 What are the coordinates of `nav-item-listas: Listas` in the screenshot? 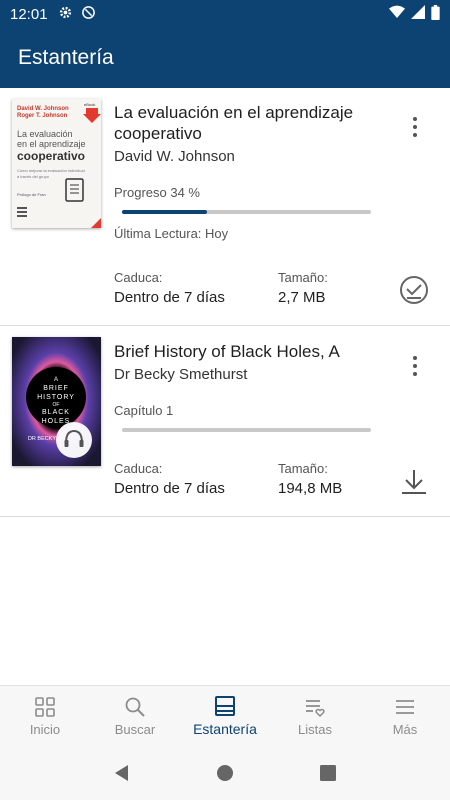 It's located at (315, 715).